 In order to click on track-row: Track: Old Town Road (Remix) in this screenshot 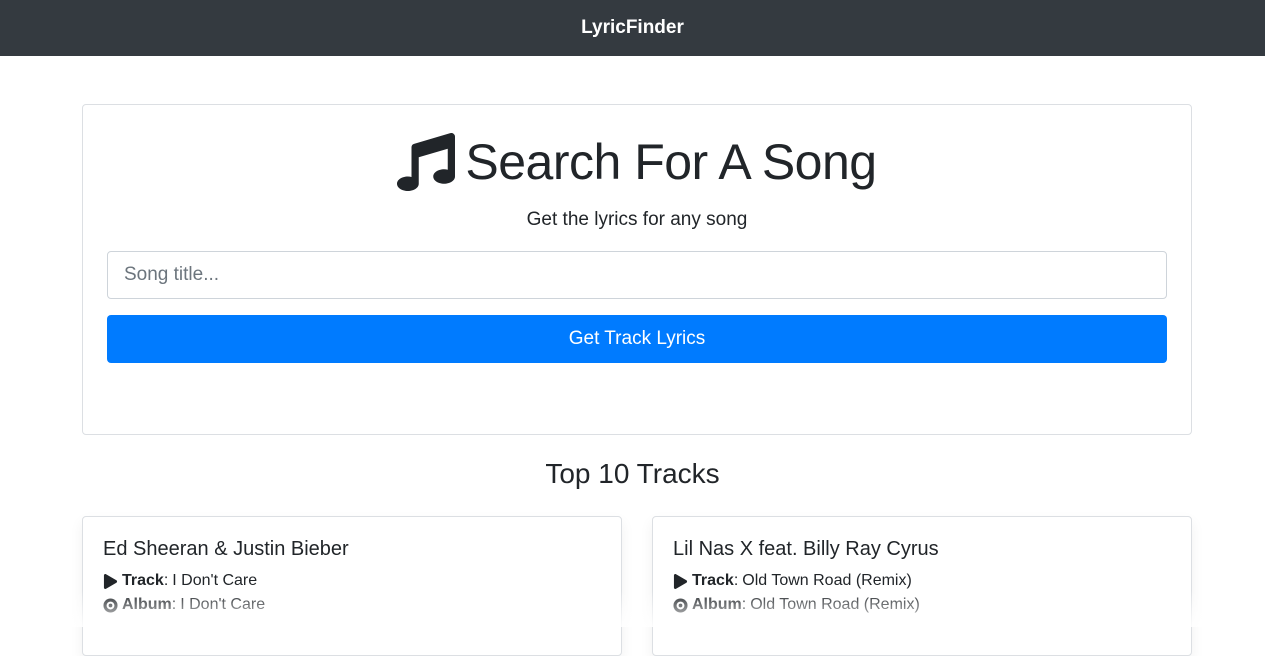, I will do `click(792, 581)`.